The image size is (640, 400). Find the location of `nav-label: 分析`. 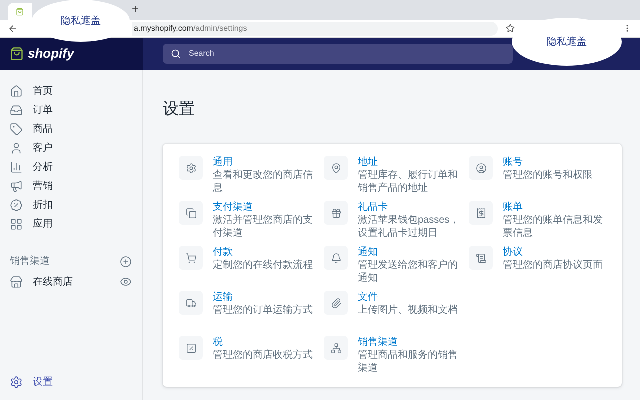

nav-label: 分析 is located at coordinates (43, 167).